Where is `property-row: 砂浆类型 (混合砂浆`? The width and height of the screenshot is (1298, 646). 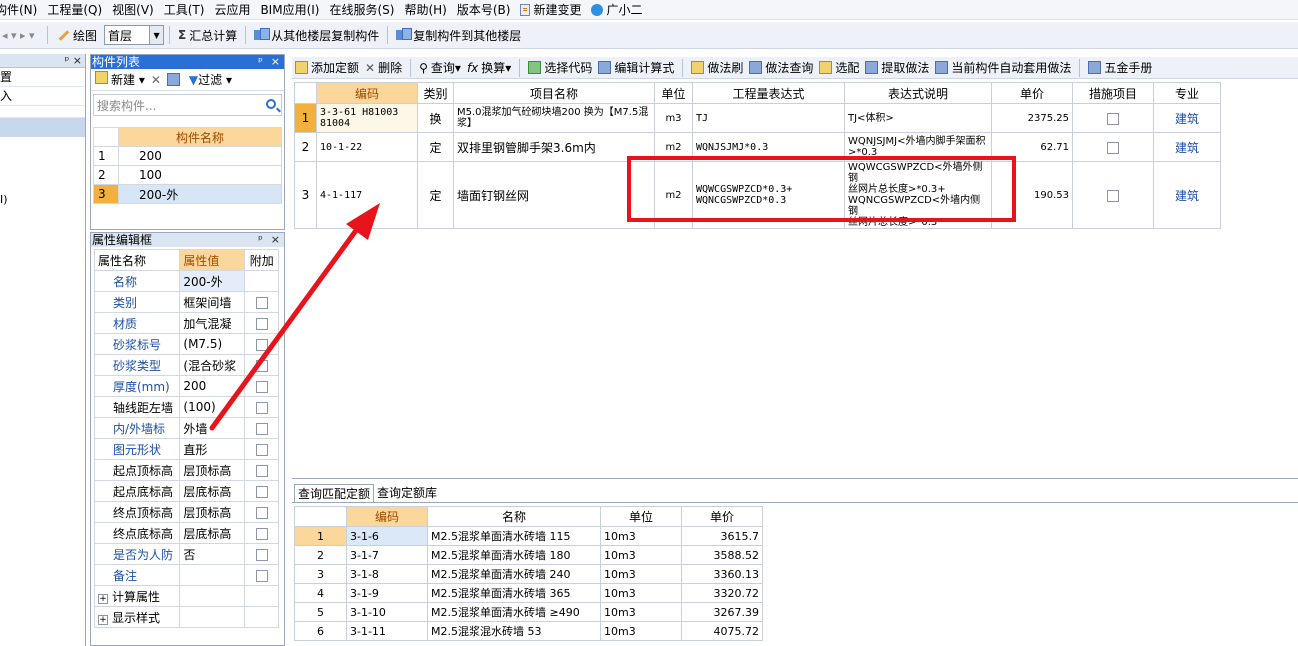 property-row: 砂浆类型 (混合砂浆 is located at coordinates (186, 365).